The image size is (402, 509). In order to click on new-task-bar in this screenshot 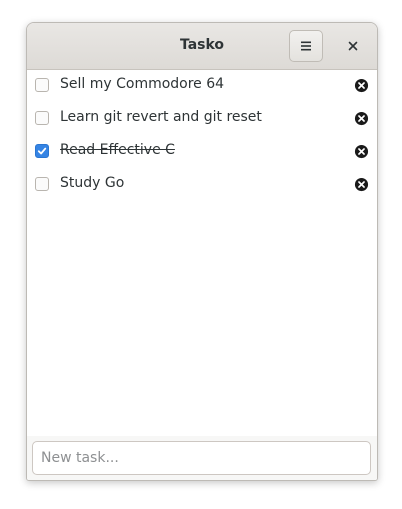, I will do `click(202, 458)`.